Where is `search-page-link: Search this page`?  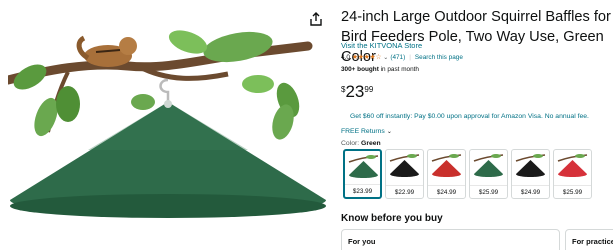
search-page-link: Search this page is located at coordinates (439, 57).